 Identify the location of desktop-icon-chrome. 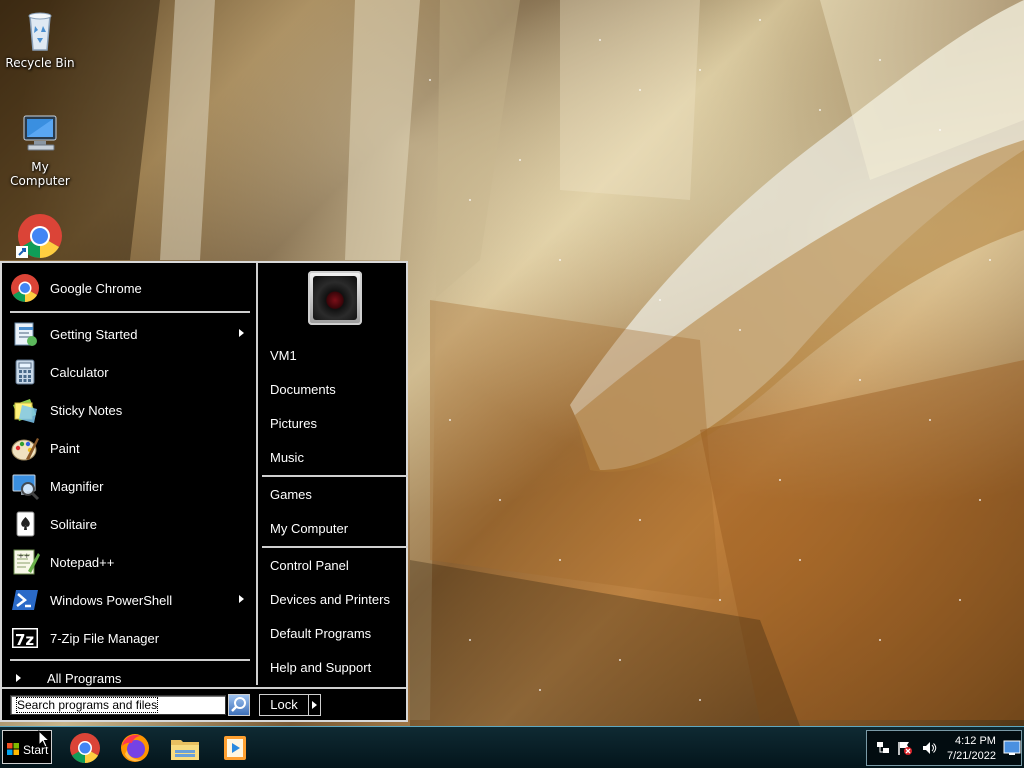
(40, 237).